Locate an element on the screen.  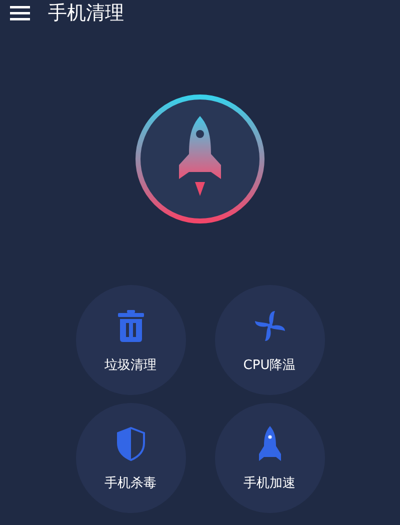
rocket-icon is located at coordinates (269, 444).